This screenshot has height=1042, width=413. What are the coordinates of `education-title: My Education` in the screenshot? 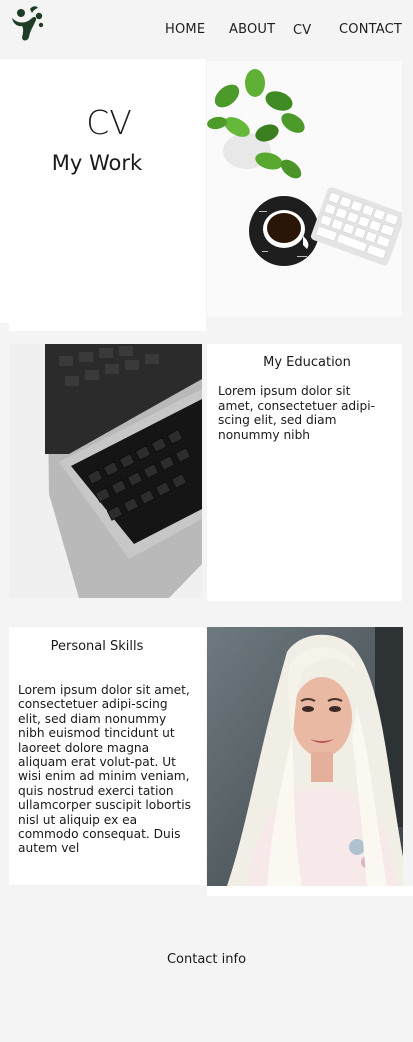 It's located at (307, 362).